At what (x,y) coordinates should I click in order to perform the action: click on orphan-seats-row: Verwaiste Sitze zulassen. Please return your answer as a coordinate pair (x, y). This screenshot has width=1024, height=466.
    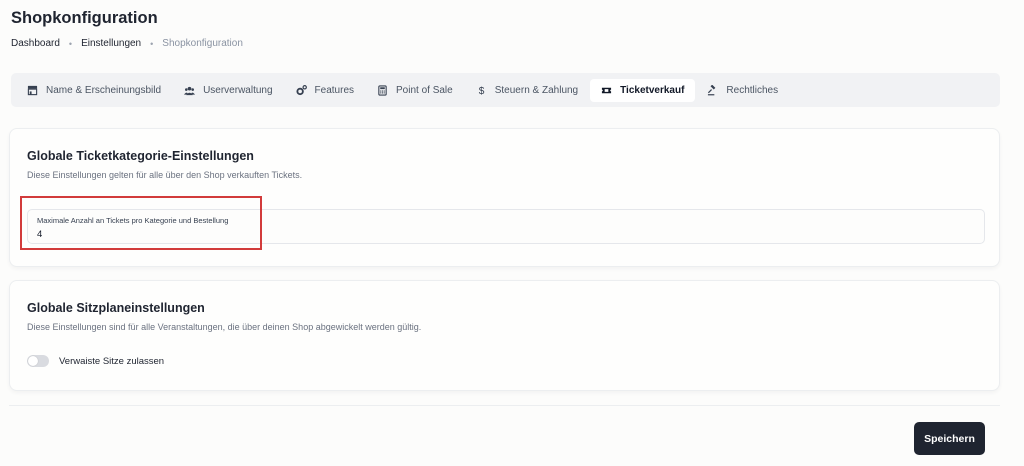
    Looking at the image, I should click on (95, 361).